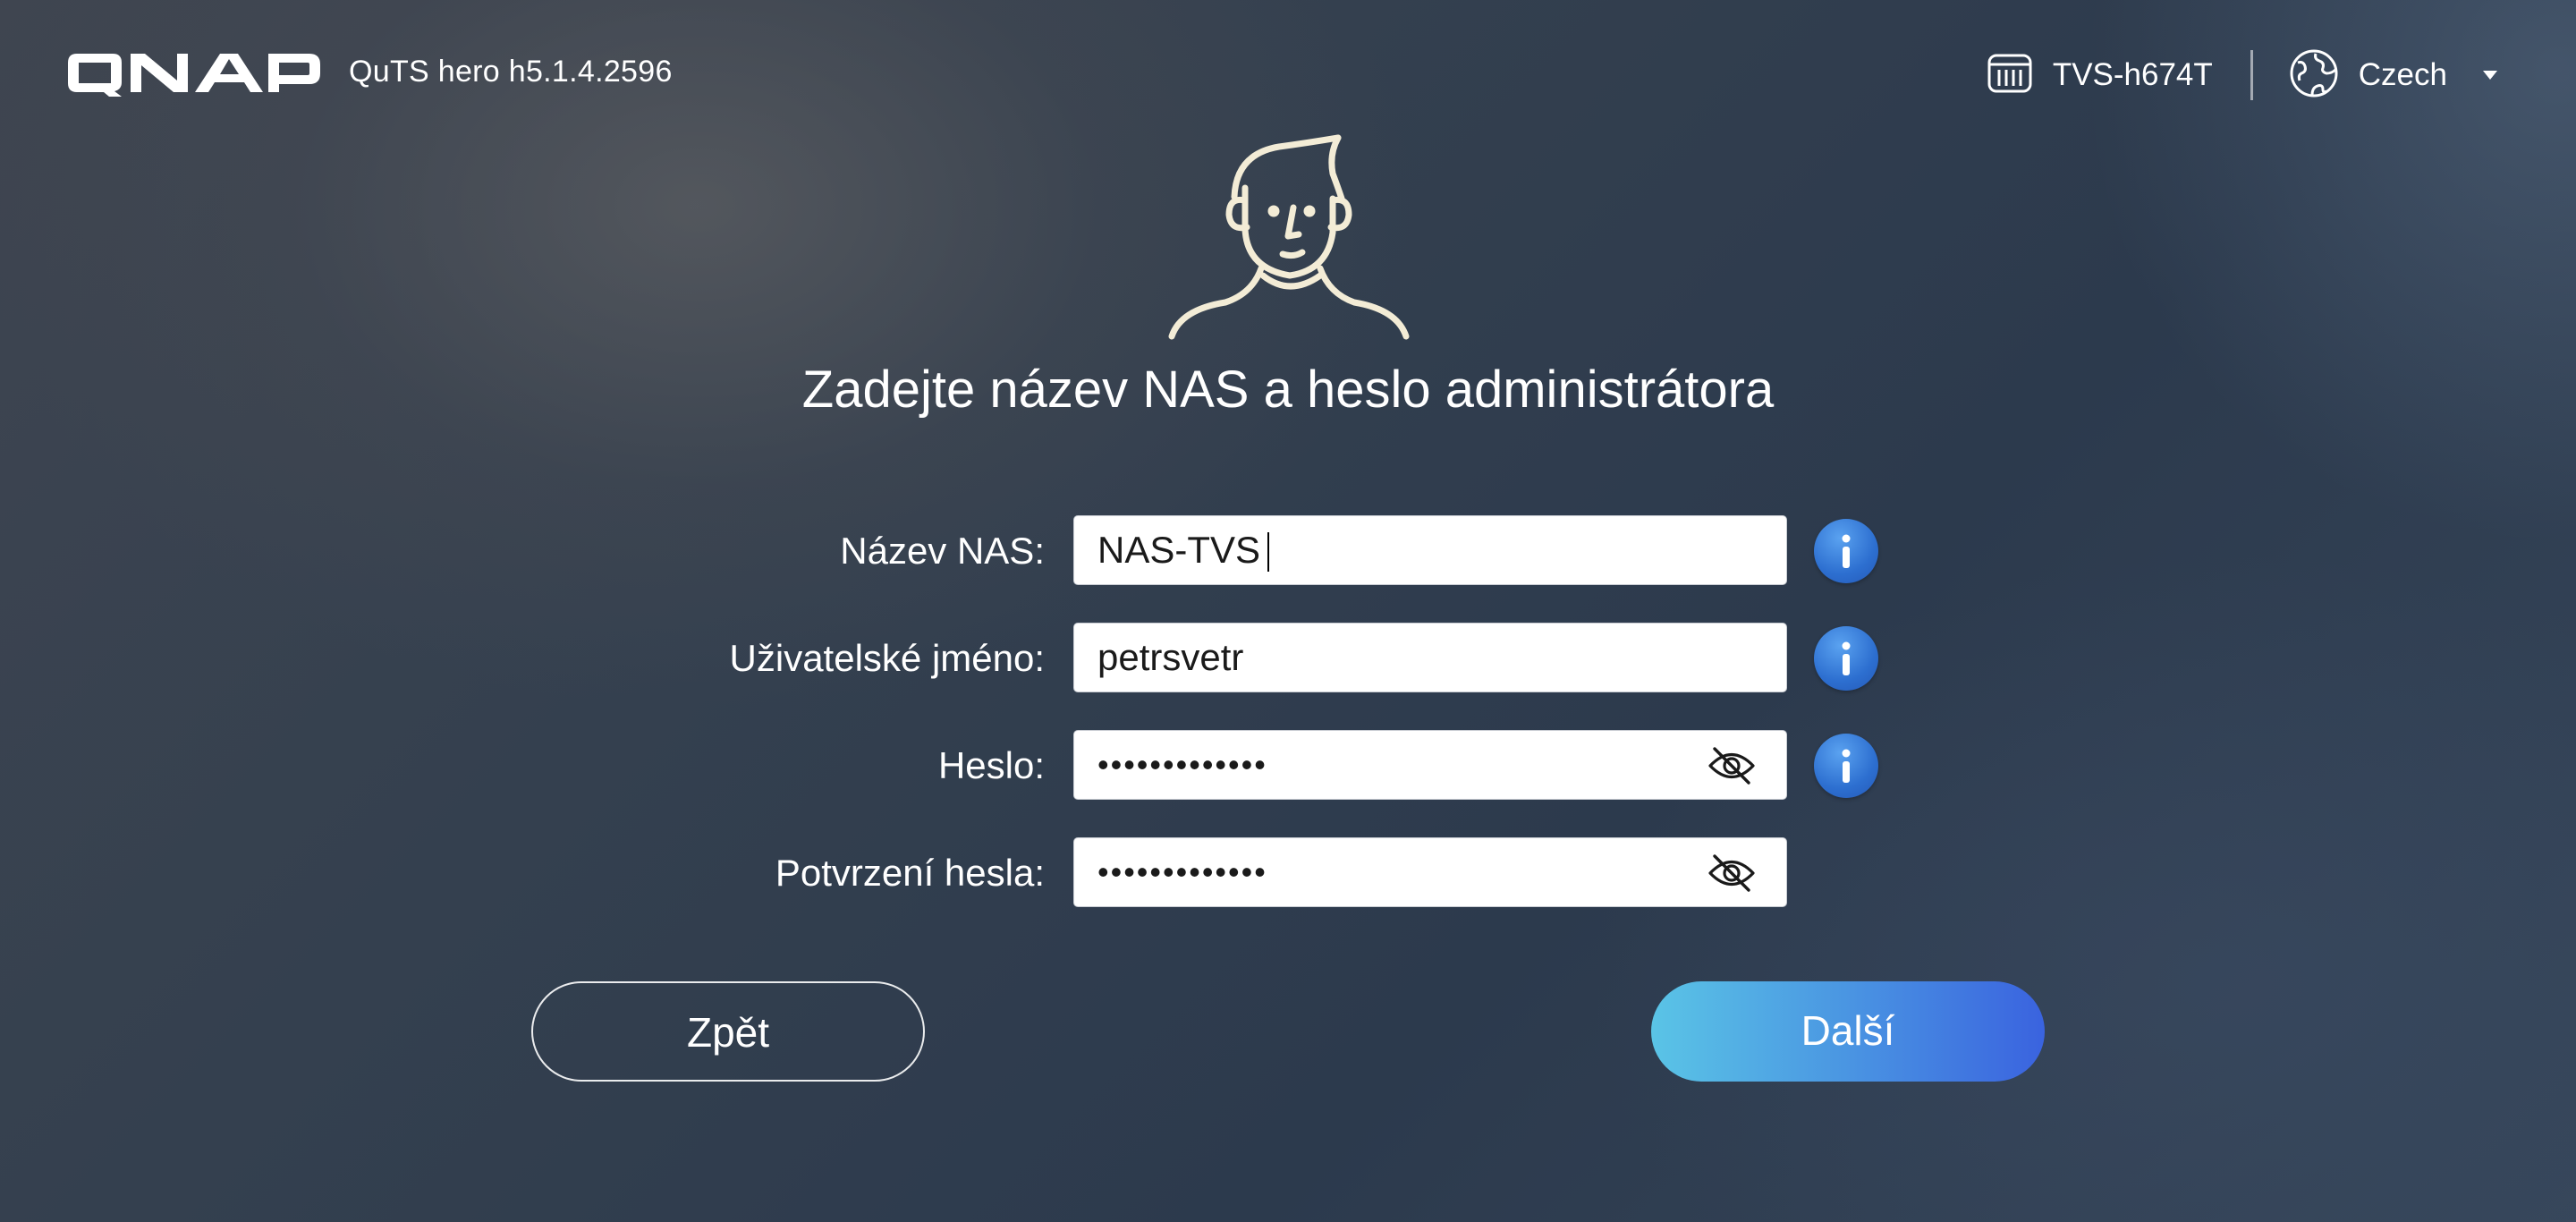 This screenshot has height=1222, width=2576. I want to click on nas-name-row: Název NAS:, so click(1288, 551).